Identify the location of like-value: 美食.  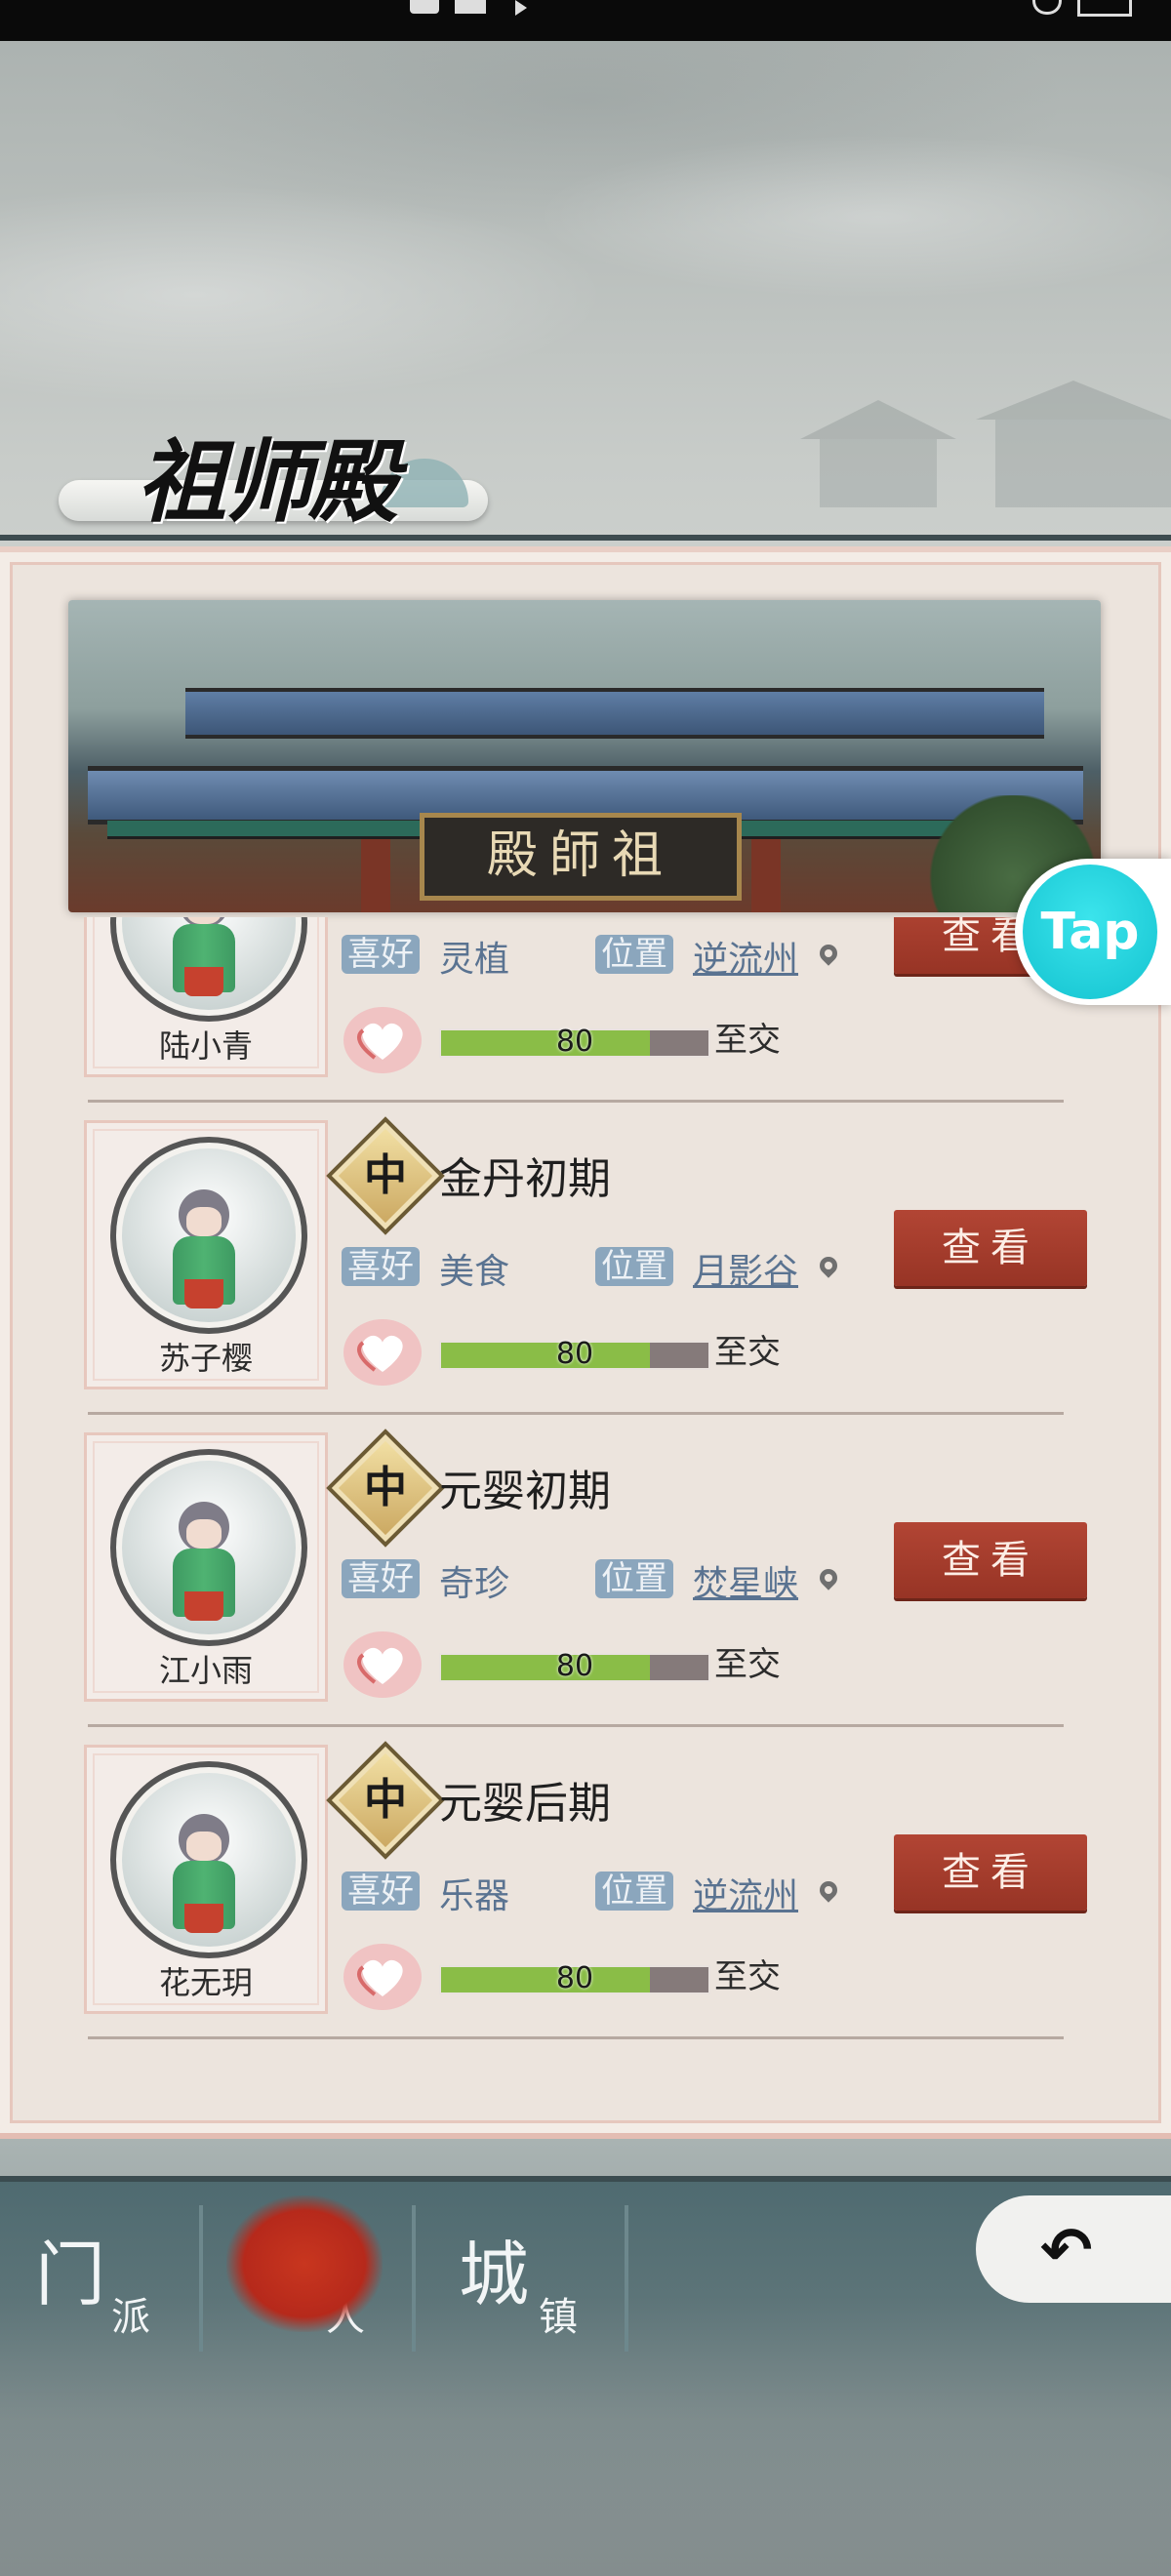
(474, 1272).